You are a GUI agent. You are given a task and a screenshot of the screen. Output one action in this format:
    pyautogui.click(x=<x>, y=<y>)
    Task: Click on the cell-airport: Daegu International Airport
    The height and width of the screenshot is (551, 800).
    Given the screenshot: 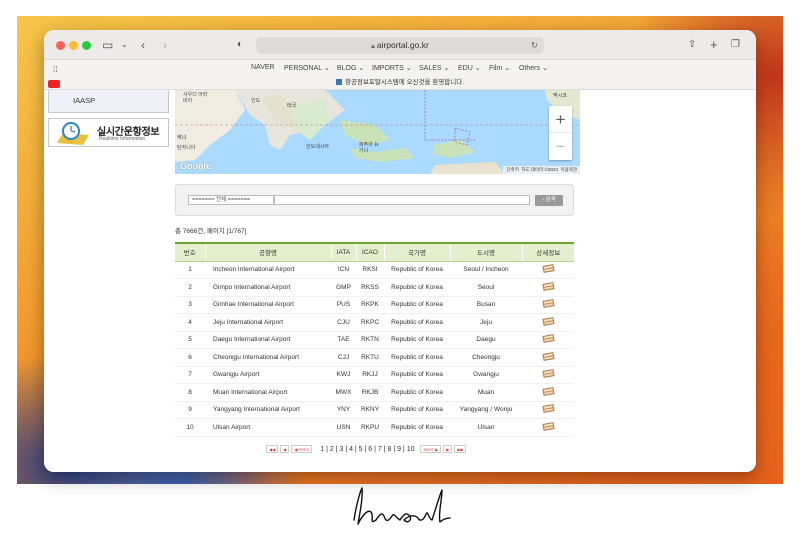 What is the action you would take?
    pyautogui.click(x=268, y=340)
    